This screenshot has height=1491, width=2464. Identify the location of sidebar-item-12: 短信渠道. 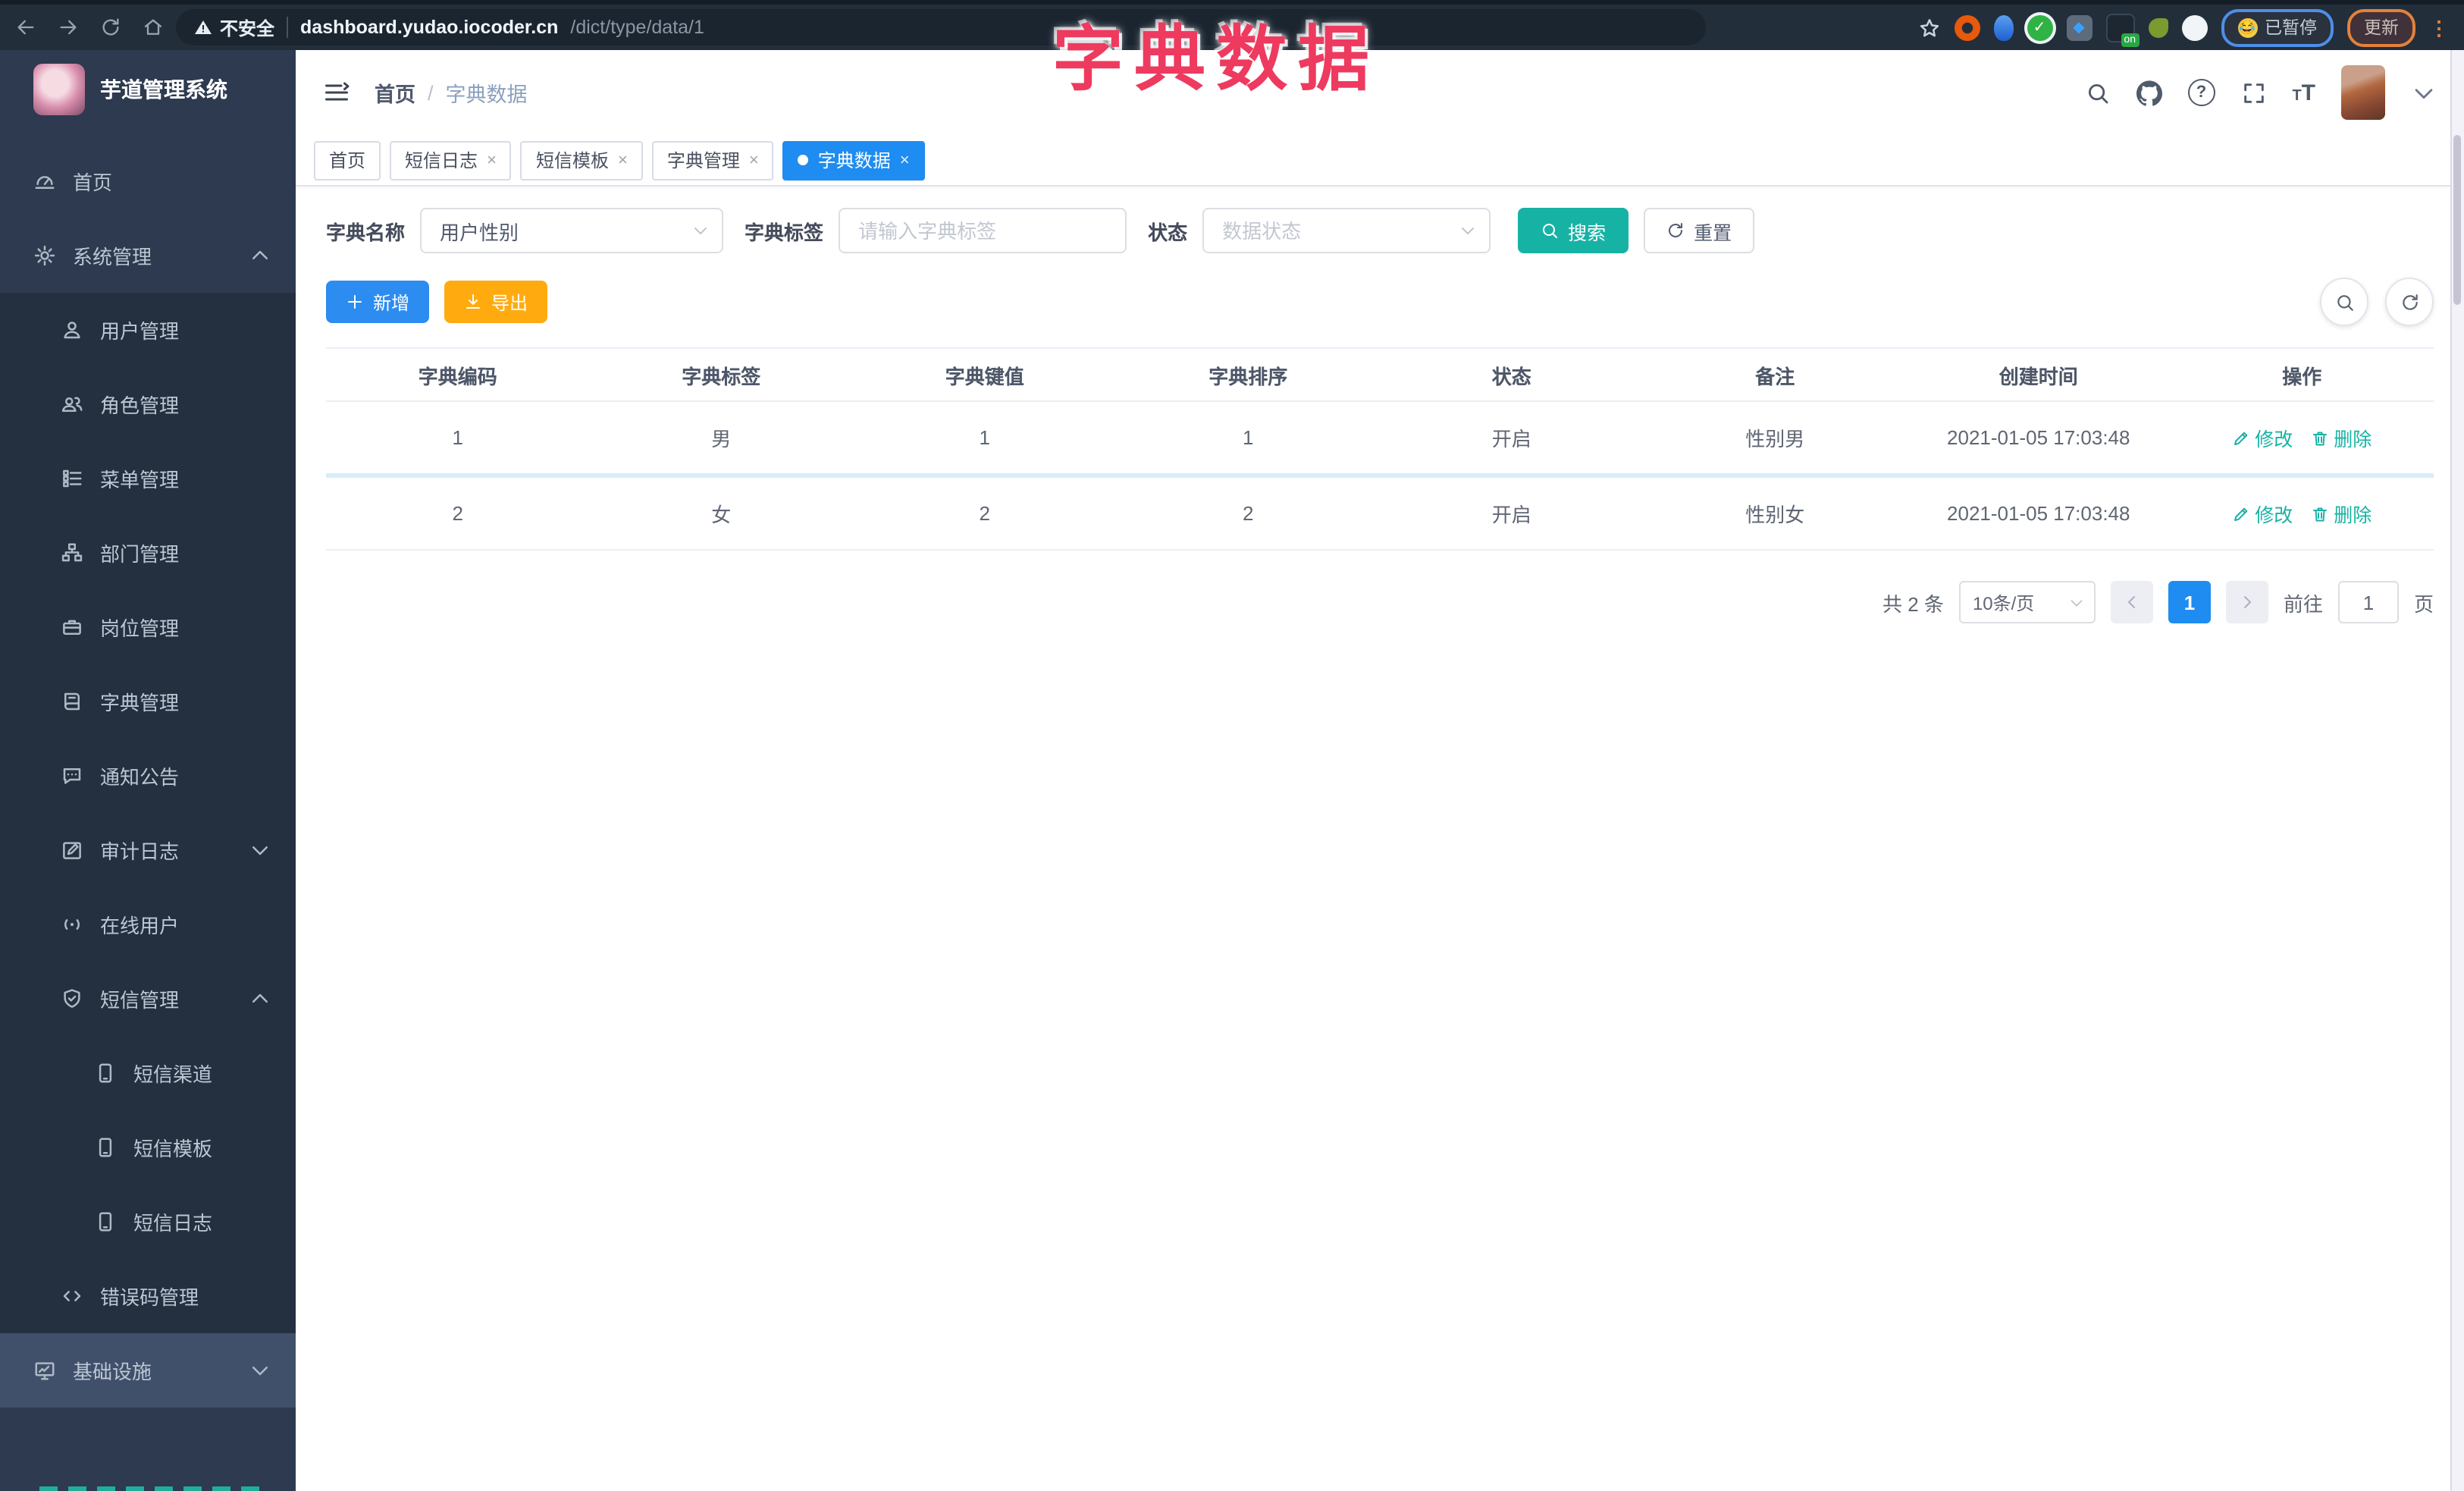
(148, 1073).